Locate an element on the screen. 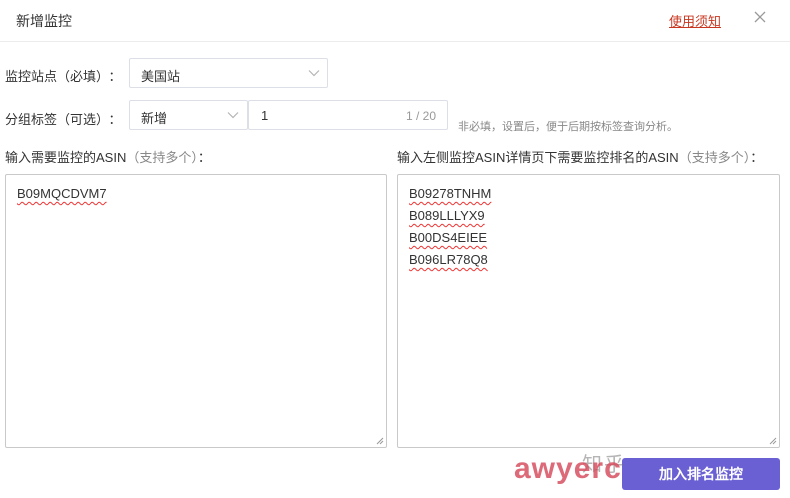 The width and height of the screenshot is (790, 498). rank-asin-label-text: 输入左侧监控ASIN详情页下需要监控排名的ASIN is located at coordinates (538, 157).